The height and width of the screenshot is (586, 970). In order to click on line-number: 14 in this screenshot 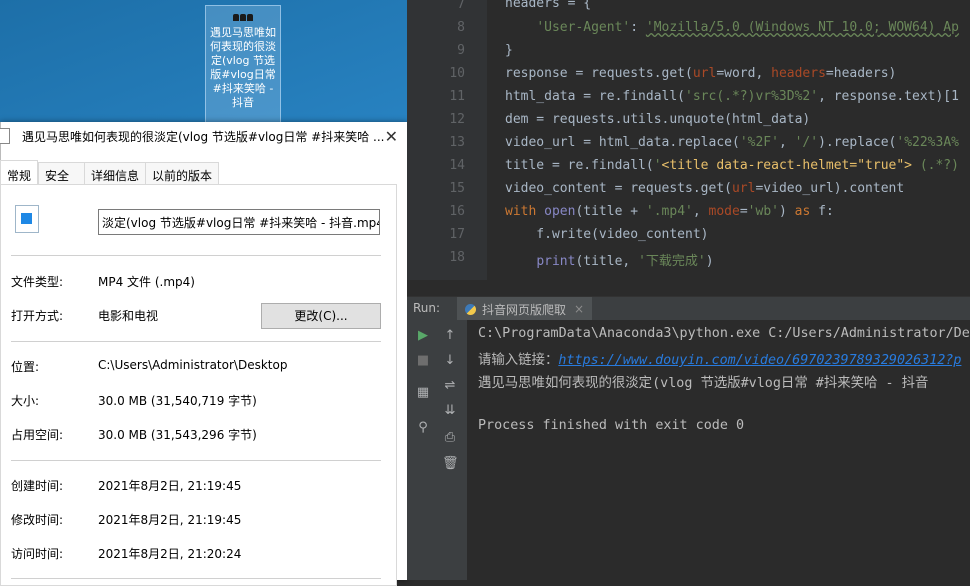, I will do `click(457, 165)`.